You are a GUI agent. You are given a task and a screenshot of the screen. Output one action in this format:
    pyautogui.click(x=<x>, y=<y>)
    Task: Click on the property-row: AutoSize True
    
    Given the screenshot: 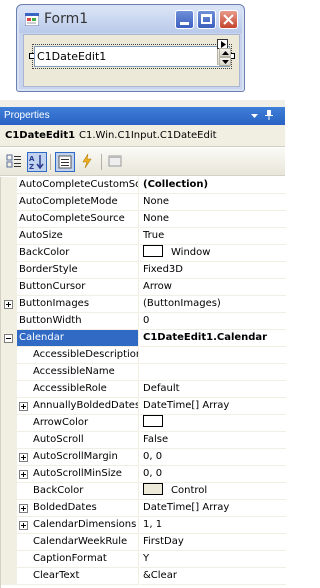 What is the action you would take?
    pyautogui.click(x=143, y=236)
    